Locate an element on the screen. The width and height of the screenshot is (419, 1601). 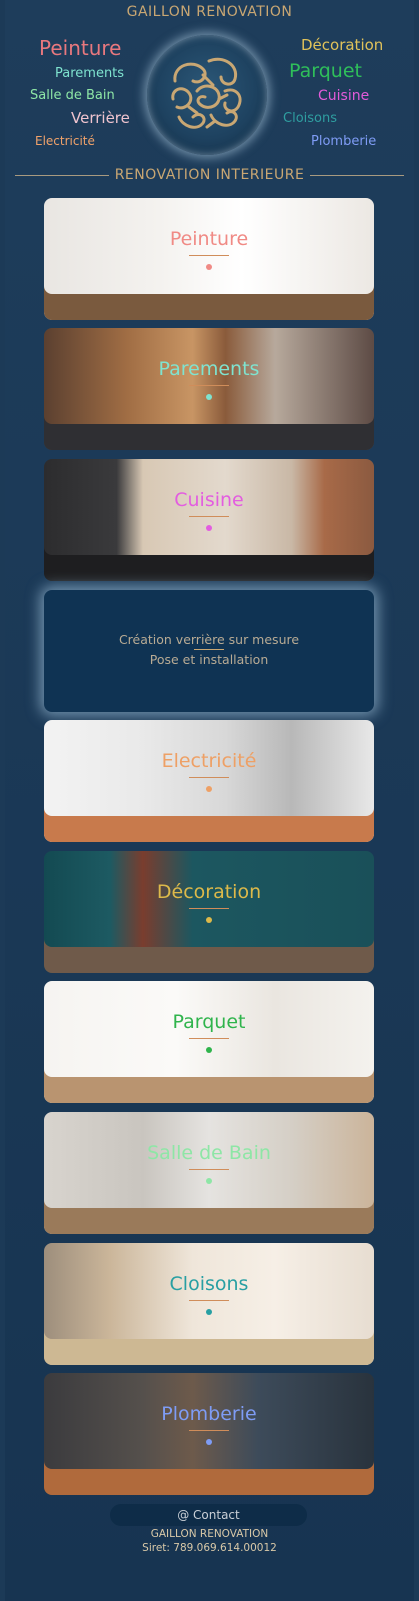
footer-siret: Siret: 789.069.614.00012 is located at coordinates (209, 1548).